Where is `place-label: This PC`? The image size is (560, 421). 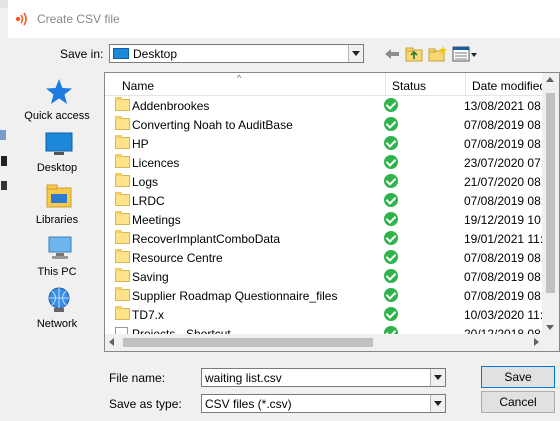 place-label: This PC is located at coordinates (57, 272).